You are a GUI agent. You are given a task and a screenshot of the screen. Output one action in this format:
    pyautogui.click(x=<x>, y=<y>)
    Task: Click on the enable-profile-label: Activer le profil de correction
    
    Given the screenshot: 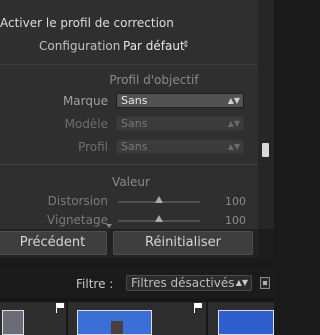 What is the action you would take?
    pyautogui.click(x=87, y=23)
    